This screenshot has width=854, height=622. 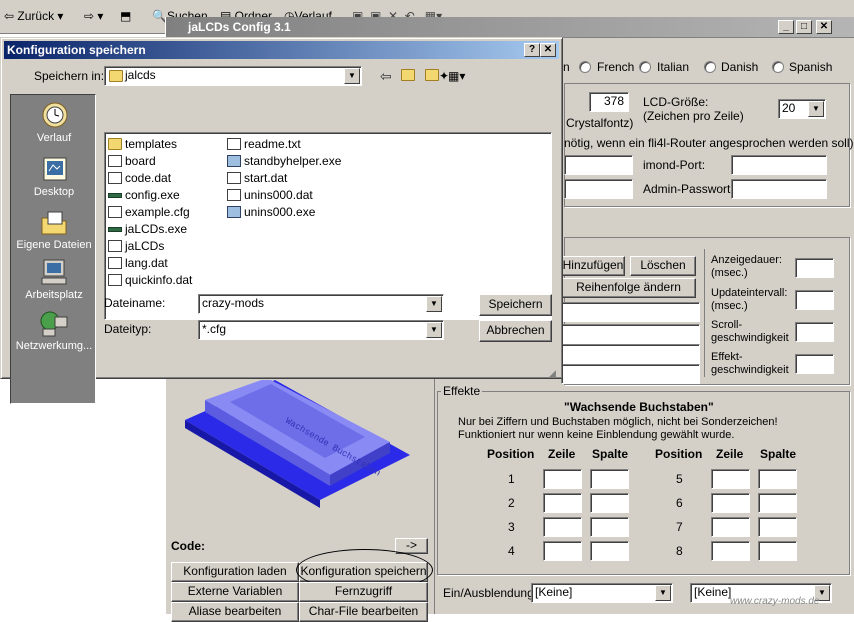 I want to click on resize-grip-icon: ◢, so click(x=554, y=373).